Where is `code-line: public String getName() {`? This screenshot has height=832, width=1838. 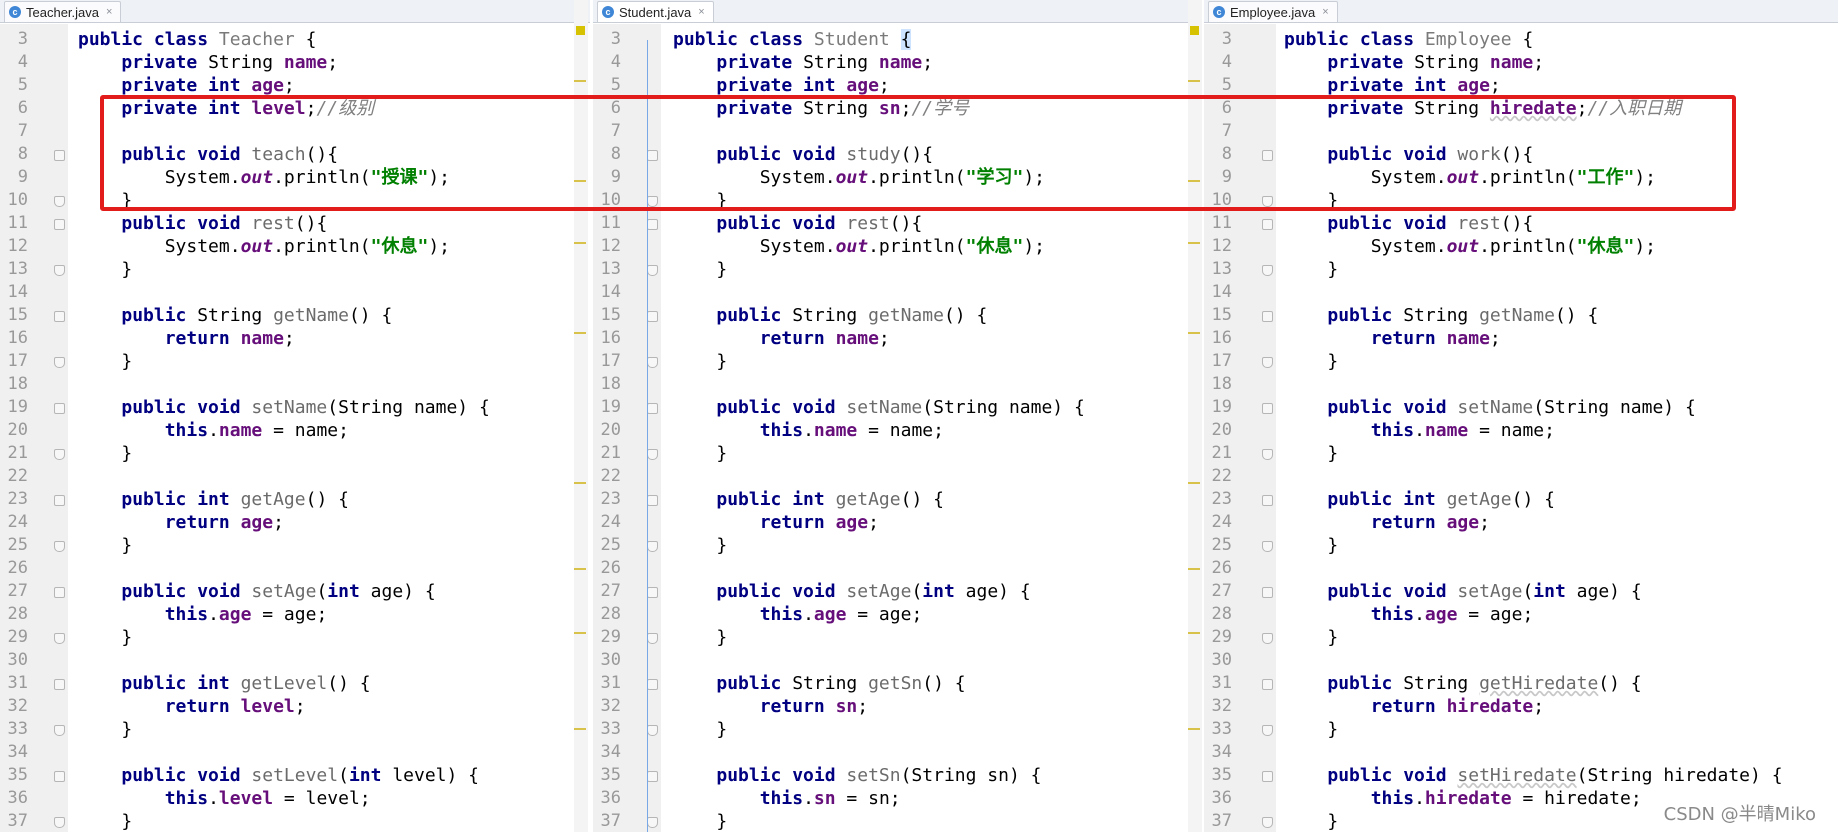
code-line: public String getName() { is located at coordinates (830, 315).